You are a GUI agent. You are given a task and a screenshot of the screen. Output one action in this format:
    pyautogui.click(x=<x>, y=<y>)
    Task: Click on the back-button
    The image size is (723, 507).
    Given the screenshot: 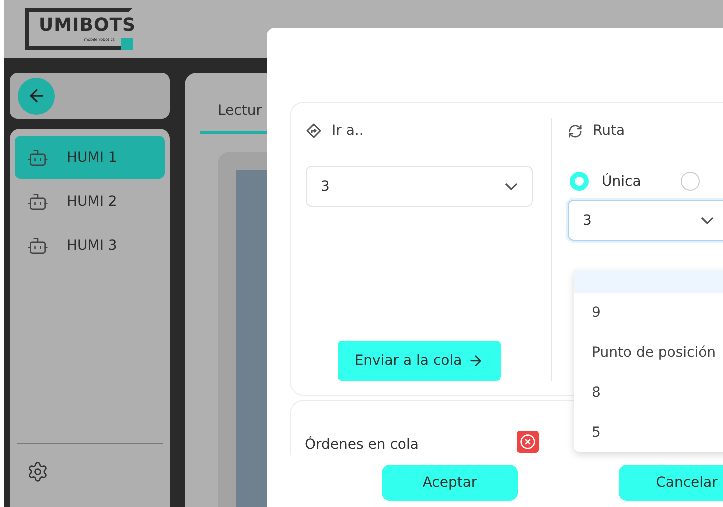 What is the action you would take?
    pyautogui.click(x=36, y=96)
    